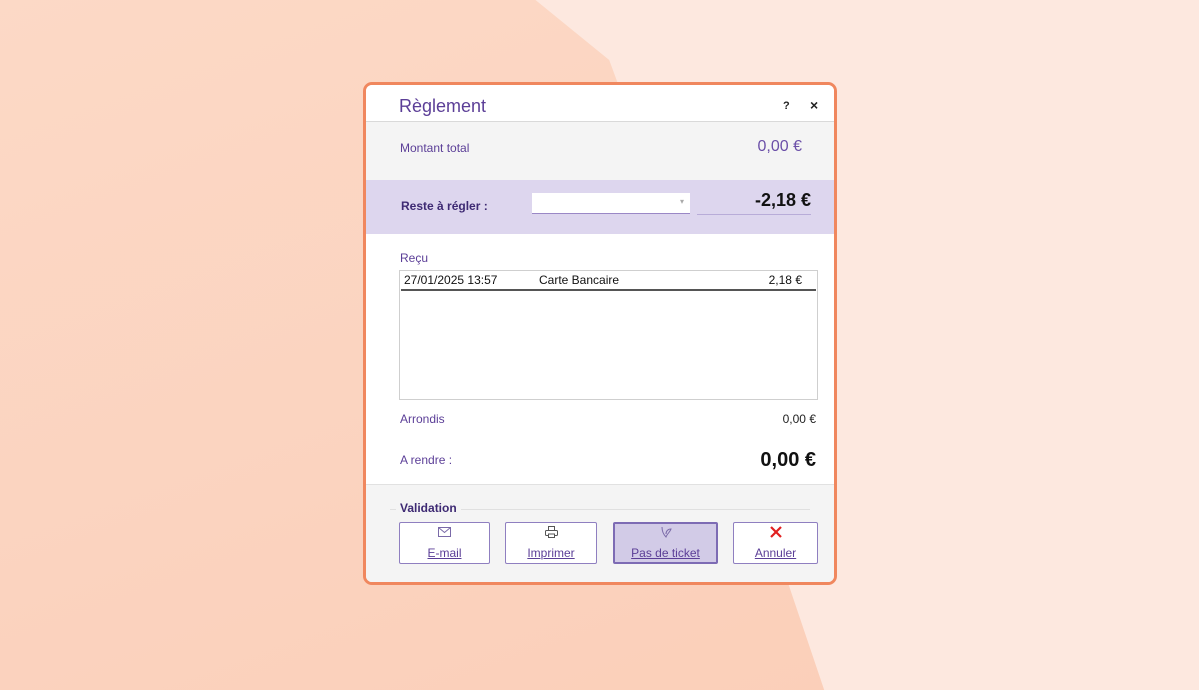  I want to click on no-ticket-button: Pas de ticket, so click(665, 543).